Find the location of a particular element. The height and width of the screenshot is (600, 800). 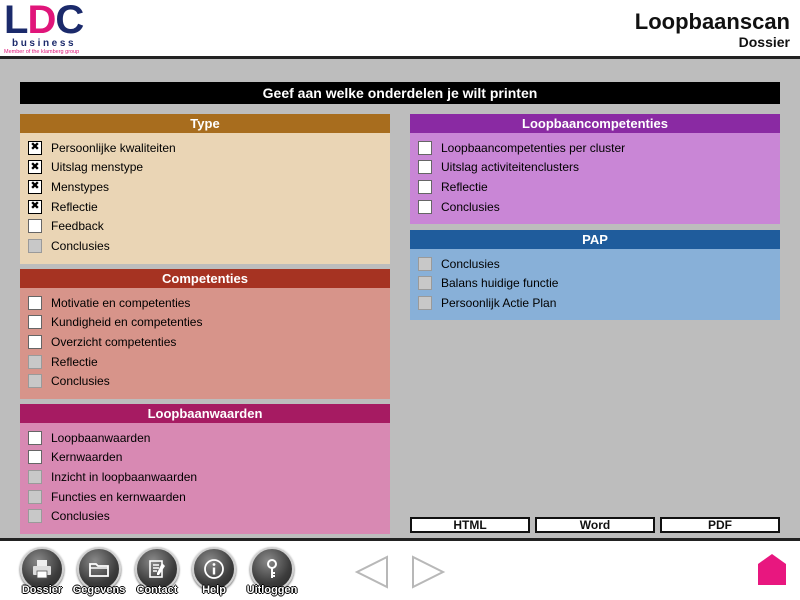

print-option-label: Menstypes is located at coordinates (80, 186).